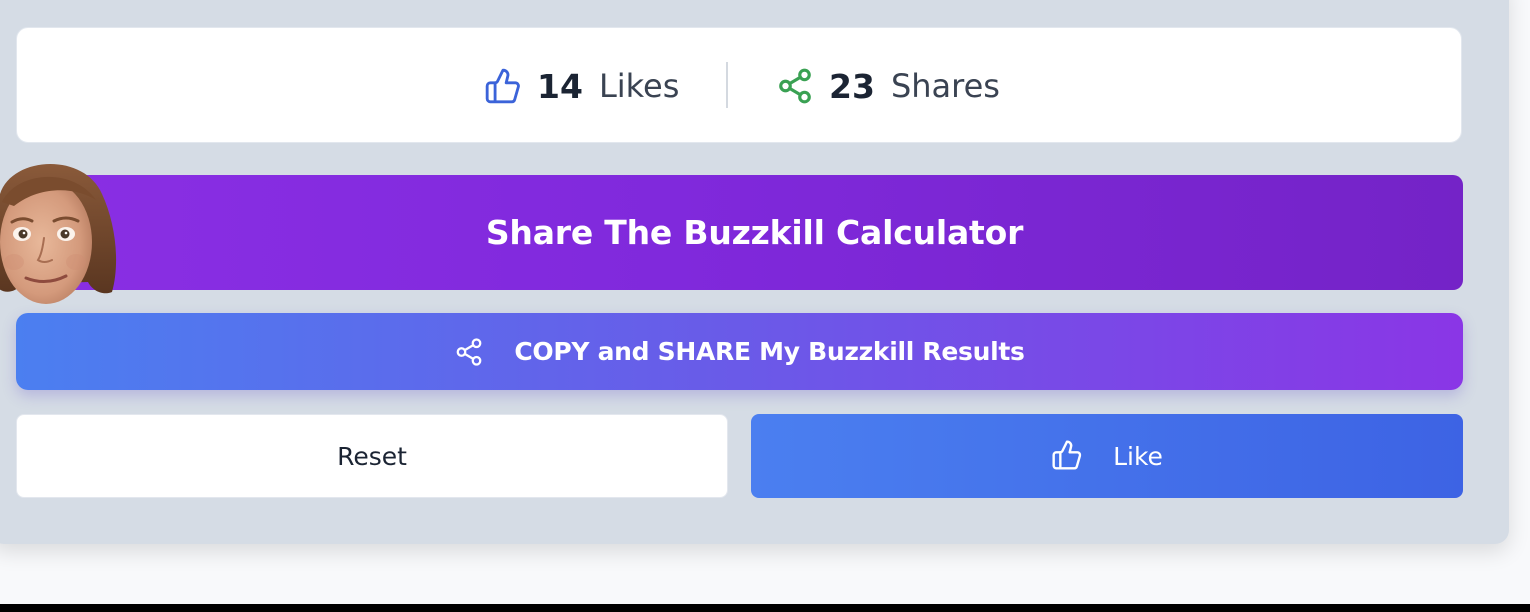 The height and width of the screenshot is (612, 1530). What do you see at coordinates (765, 608) in the screenshot?
I see `page-bottom-edge` at bounding box center [765, 608].